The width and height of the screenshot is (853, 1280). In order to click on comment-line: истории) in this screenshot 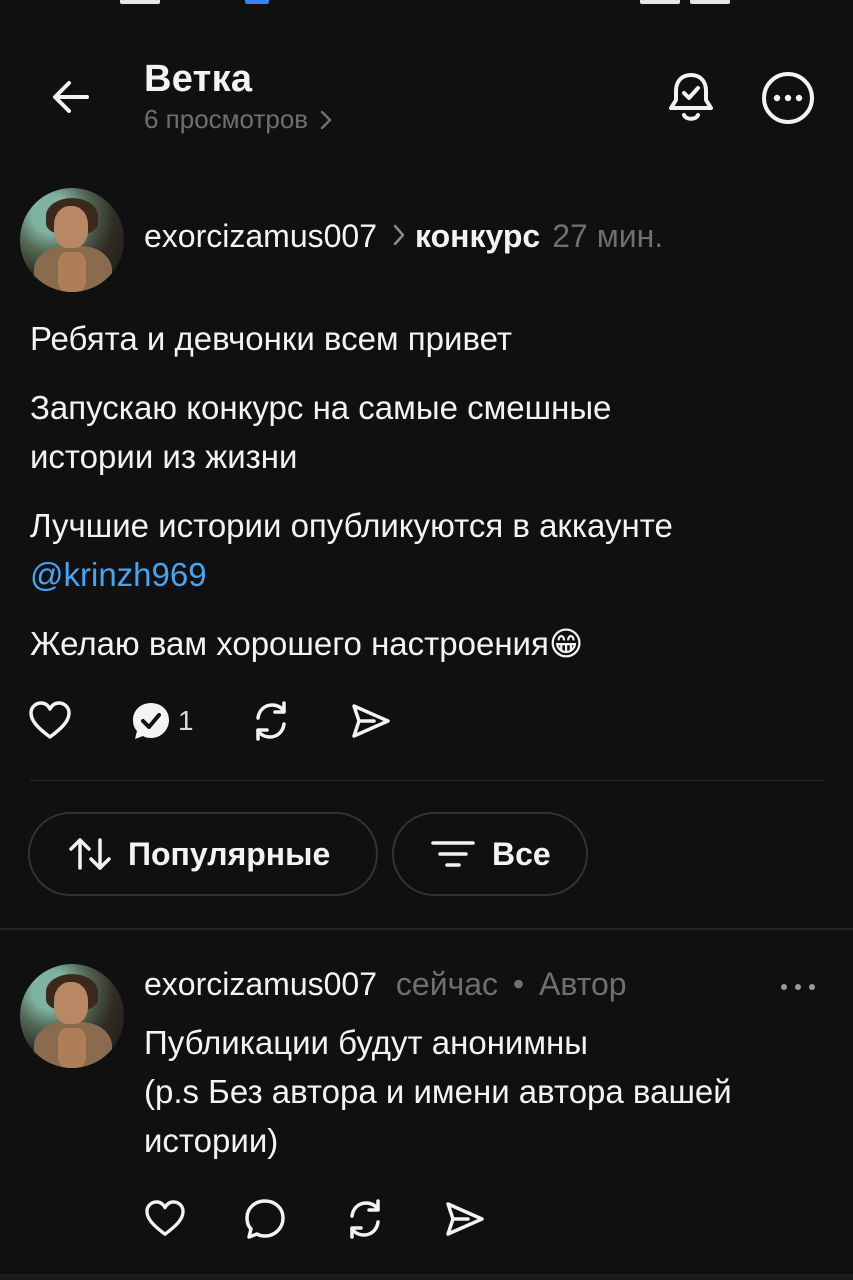, I will do `click(211, 1140)`.